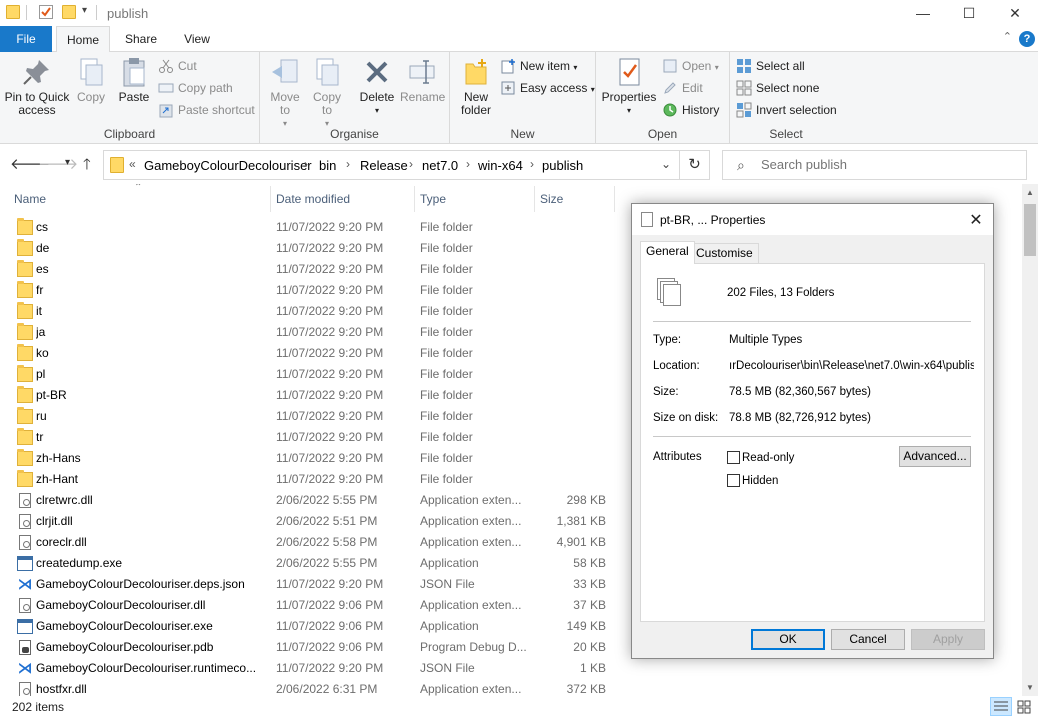 This screenshot has height=719, width=1038. Describe the element at coordinates (1007, 36) in the screenshot. I see `collapse-ribbon-icon: ⌃` at that location.